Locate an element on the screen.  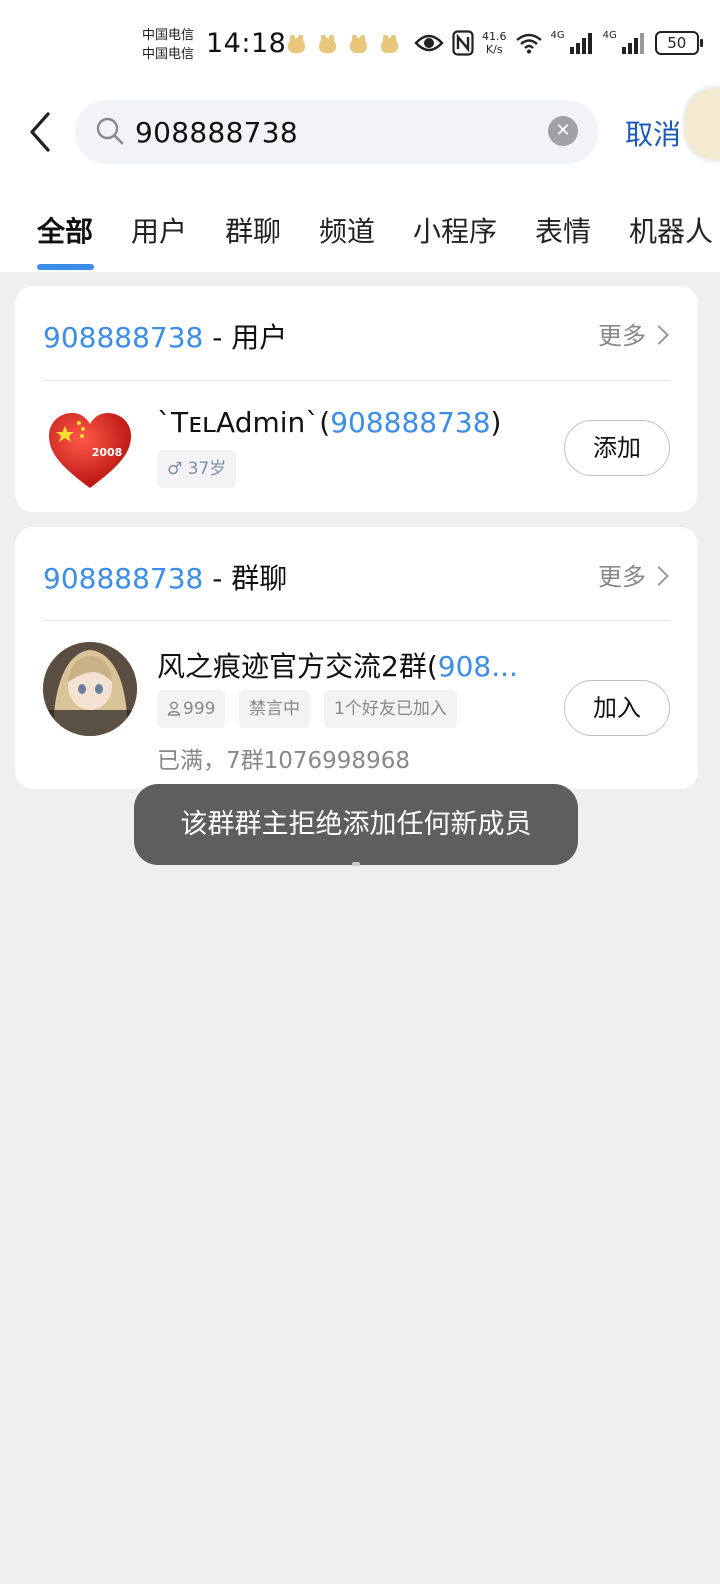
group-description: 已满，7群1076998968 is located at coordinates (283, 761).